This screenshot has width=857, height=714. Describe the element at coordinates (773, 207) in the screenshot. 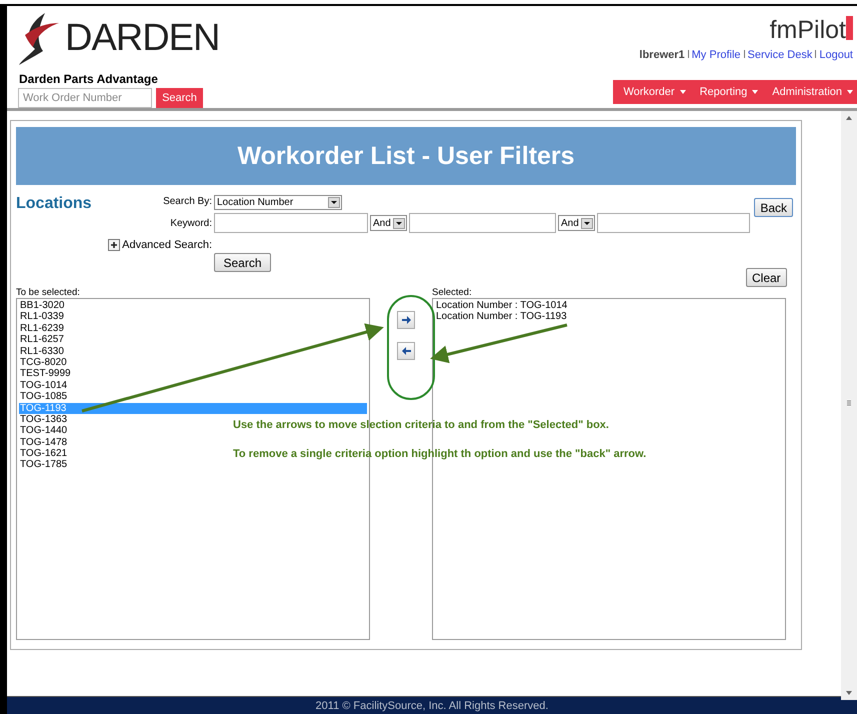

I see `back-button: Back` at that location.